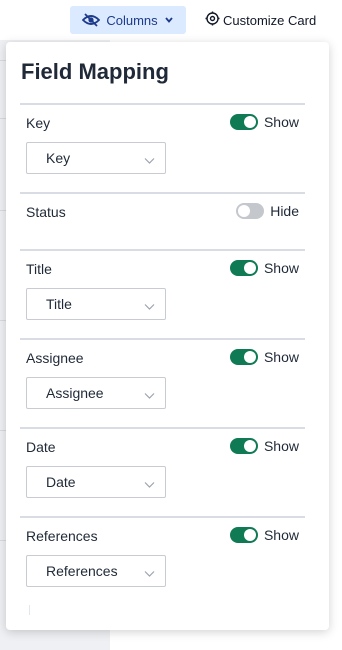 This screenshot has height=650, width=342. I want to click on toolbar: Columns Customize Card, so click(171, 20).